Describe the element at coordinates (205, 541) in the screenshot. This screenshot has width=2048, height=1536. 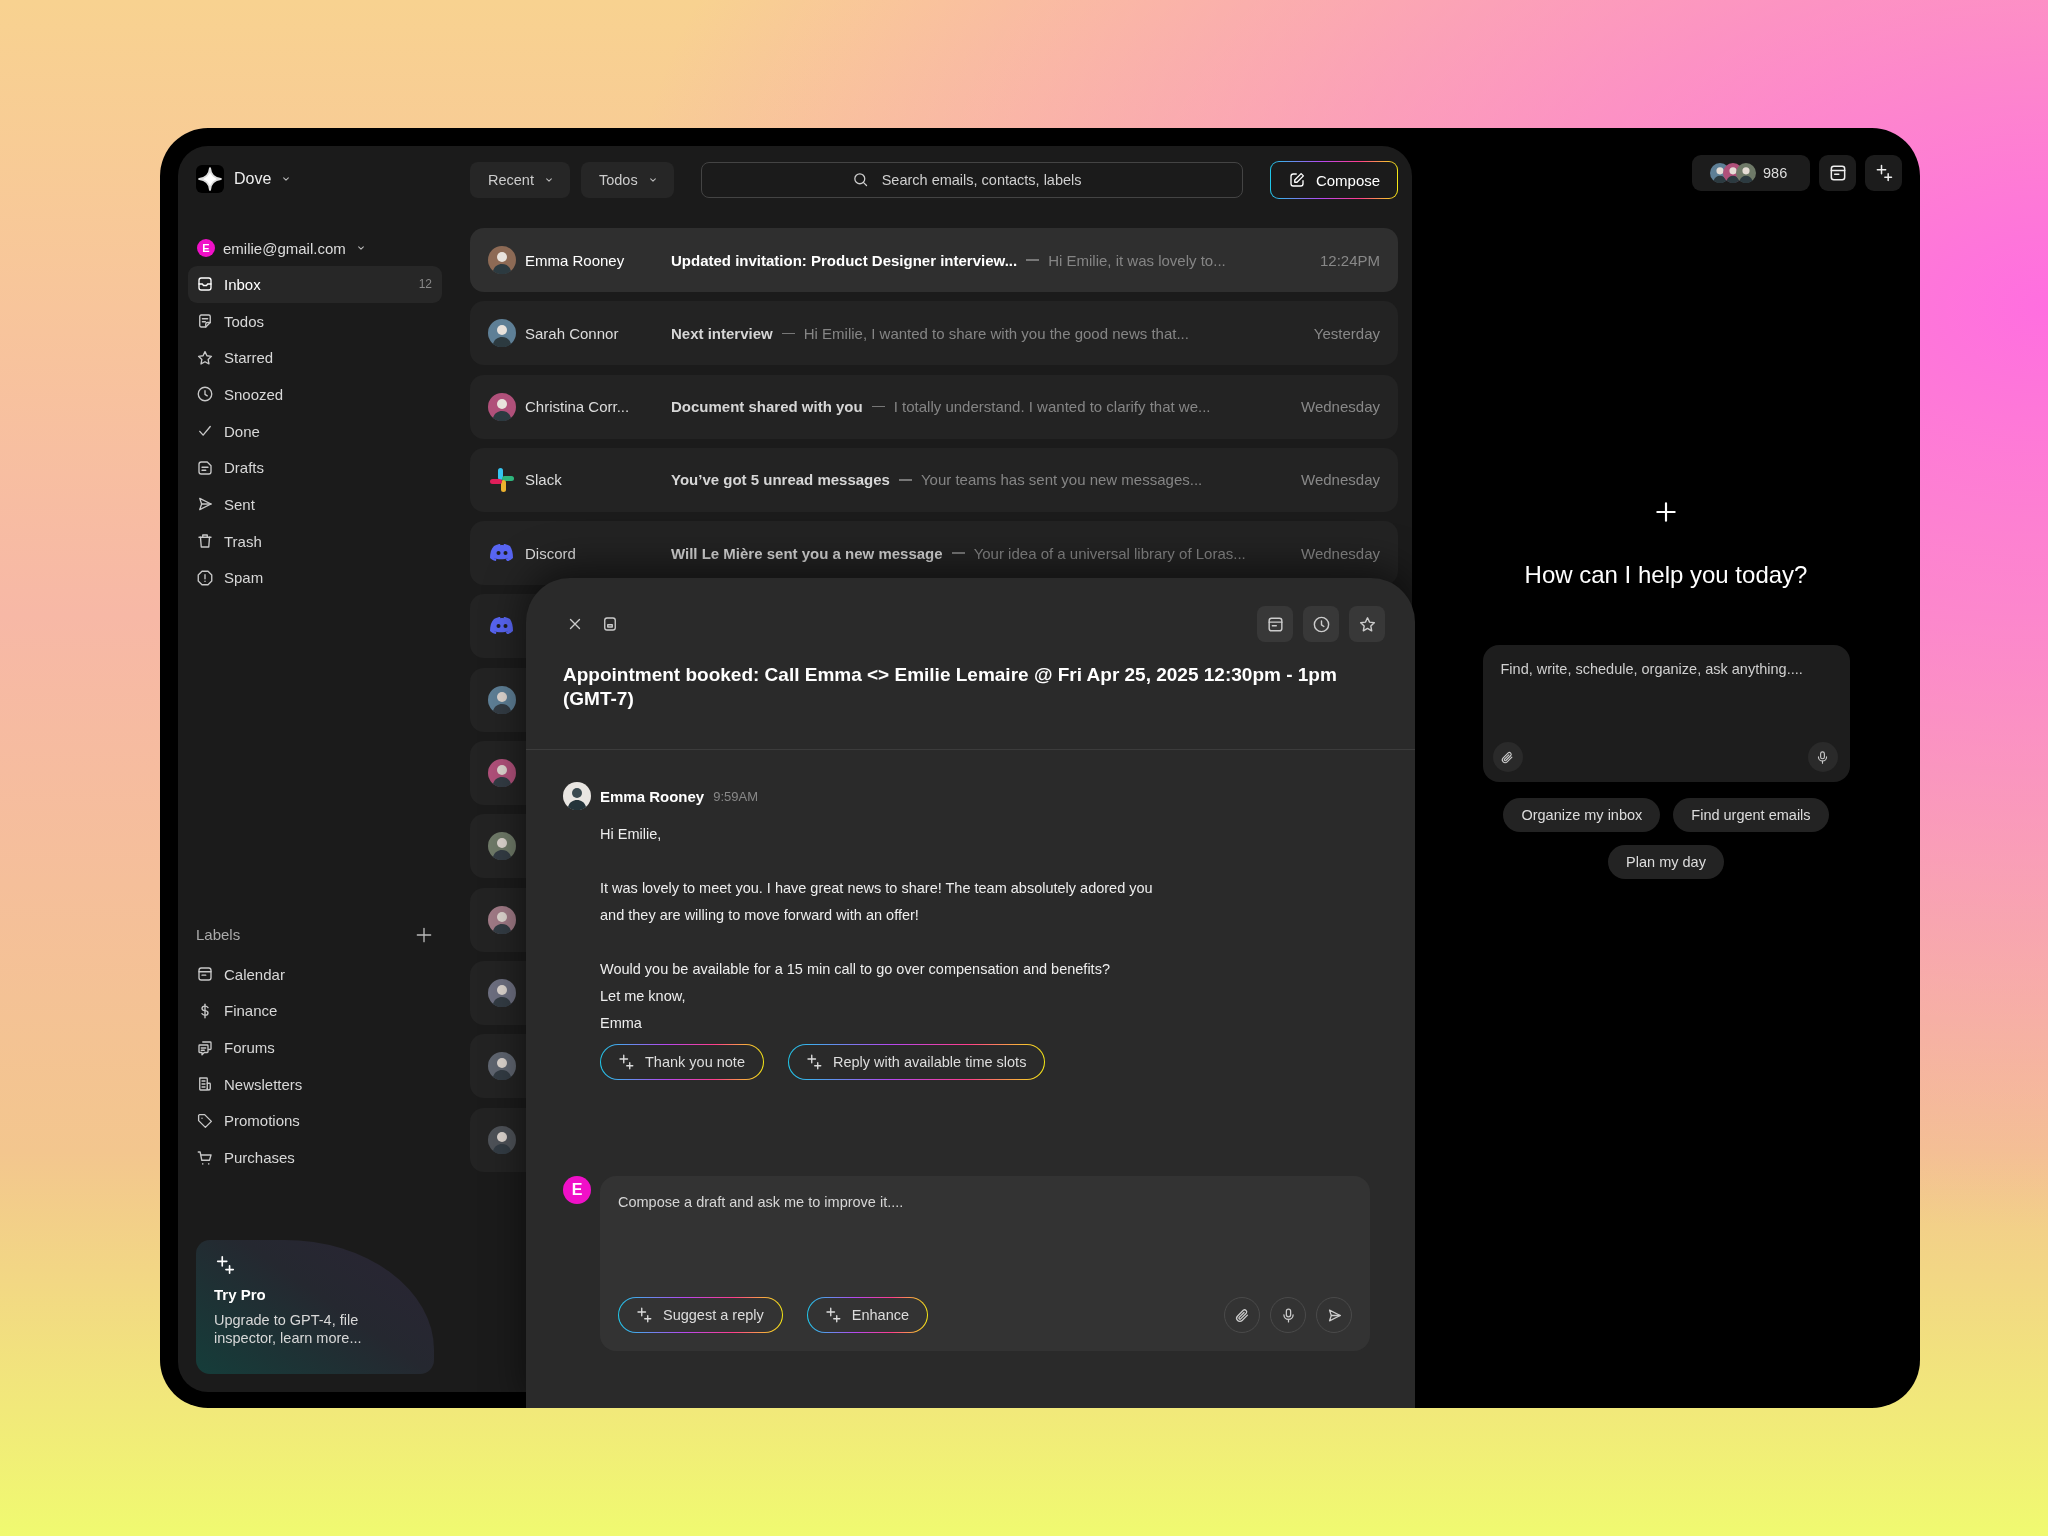
I see `trash-icon` at that location.